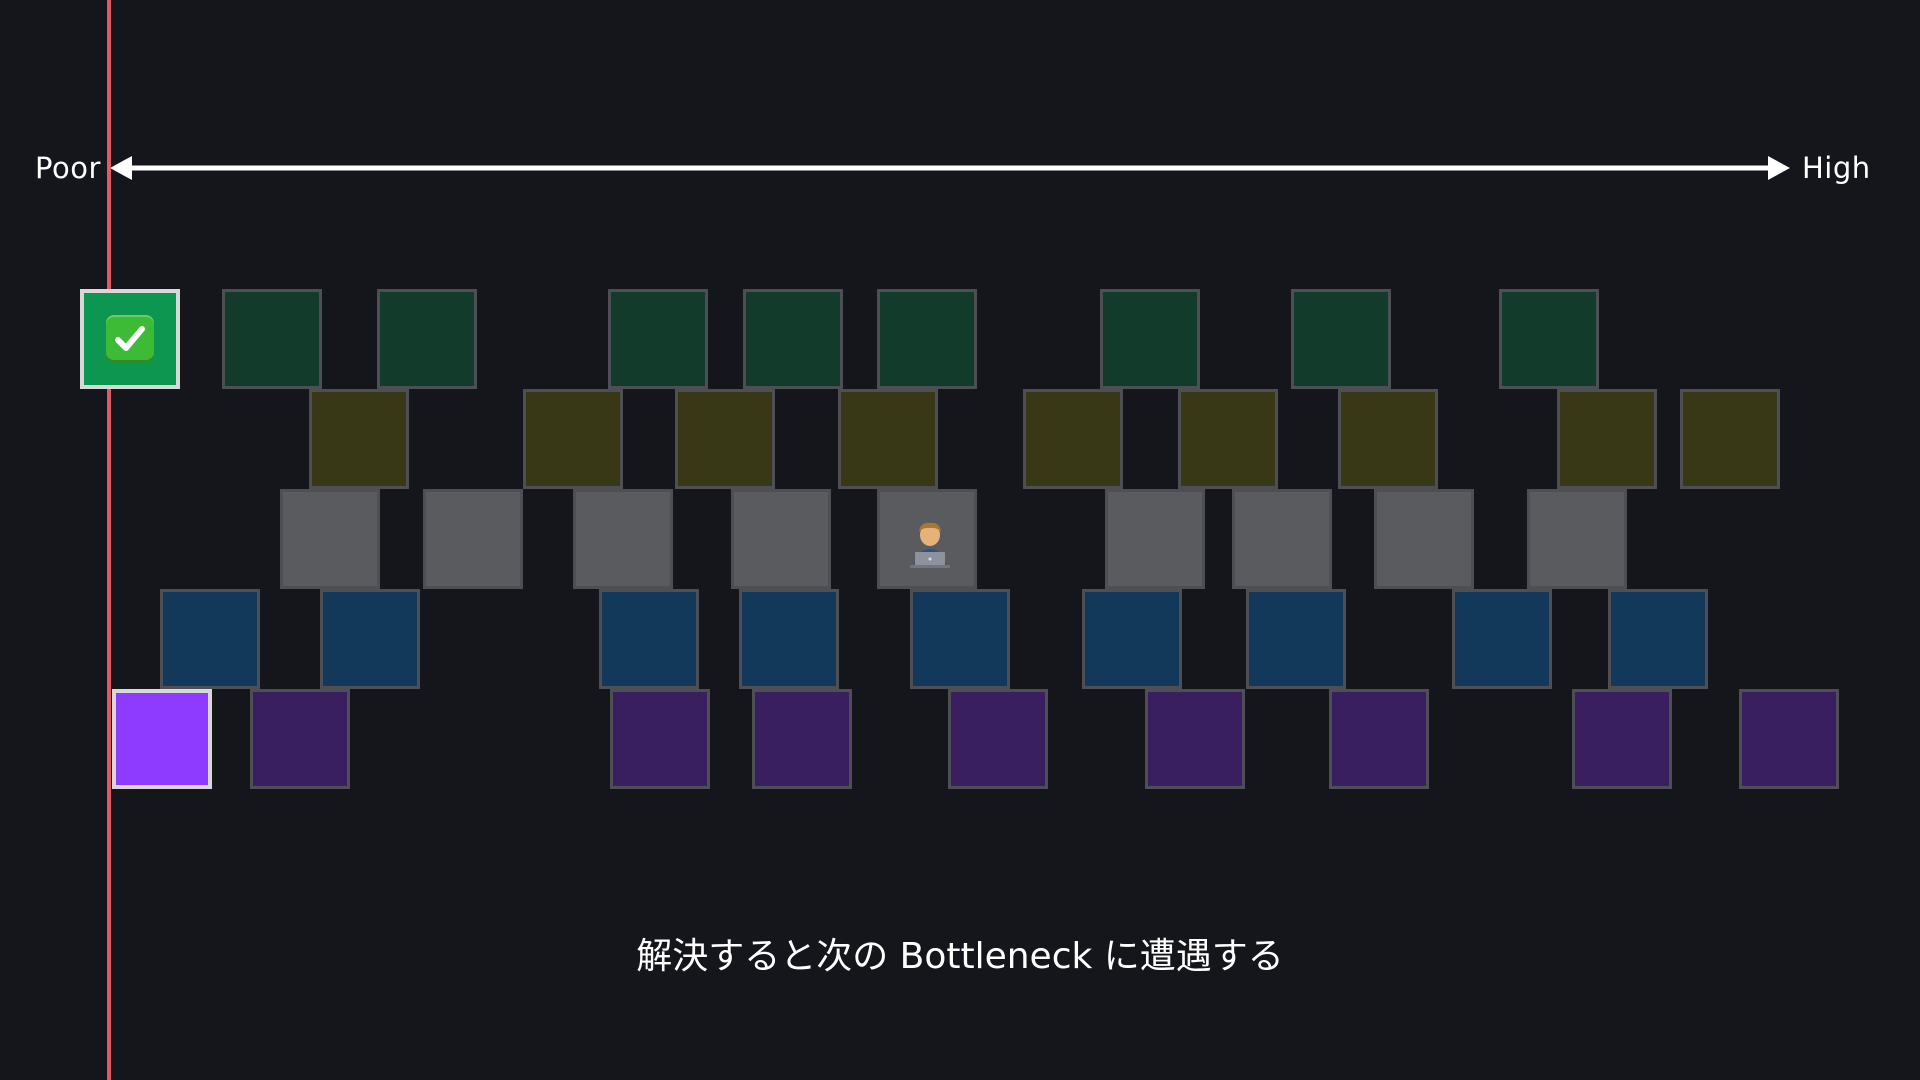 This screenshot has width=1920, height=1080. Describe the element at coordinates (68, 168) in the screenshot. I see `axis-label-poor: Poor` at that location.